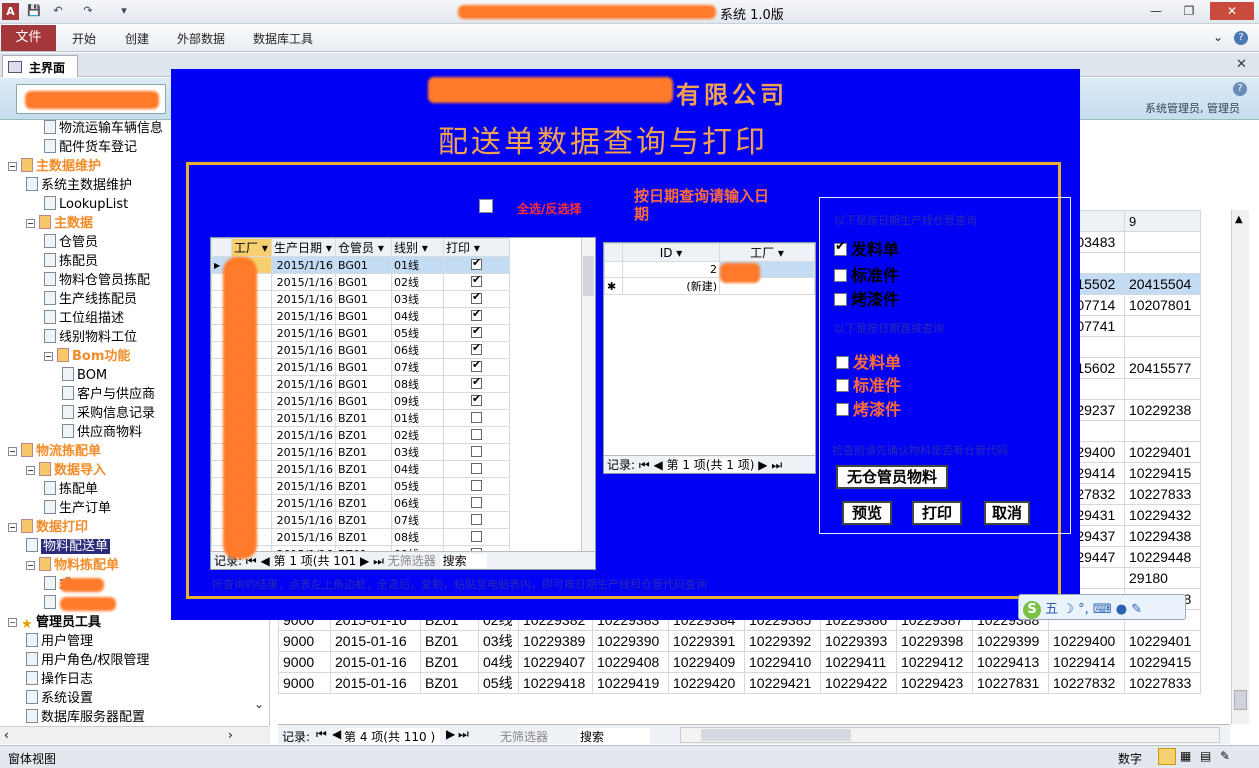 The image size is (1259, 768). What do you see at coordinates (782, 662) in the screenshot?
I see `table-cell: 10229410` at bounding box center [782, 662].